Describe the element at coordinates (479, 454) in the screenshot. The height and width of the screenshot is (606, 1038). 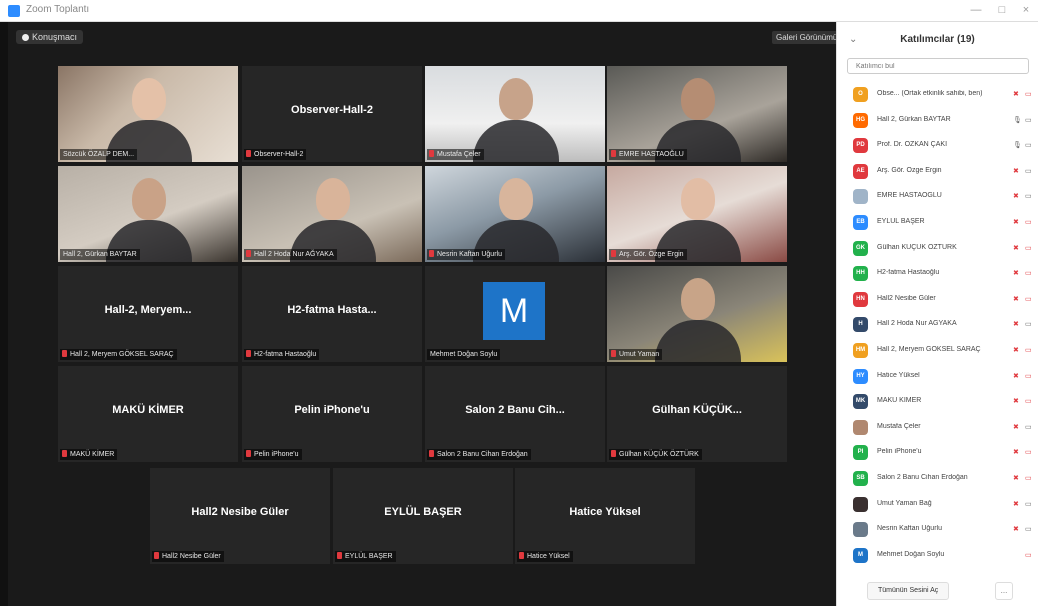
I see `participant-name-label: Salon 2 Banu Cihan Erdoğan` at that location.